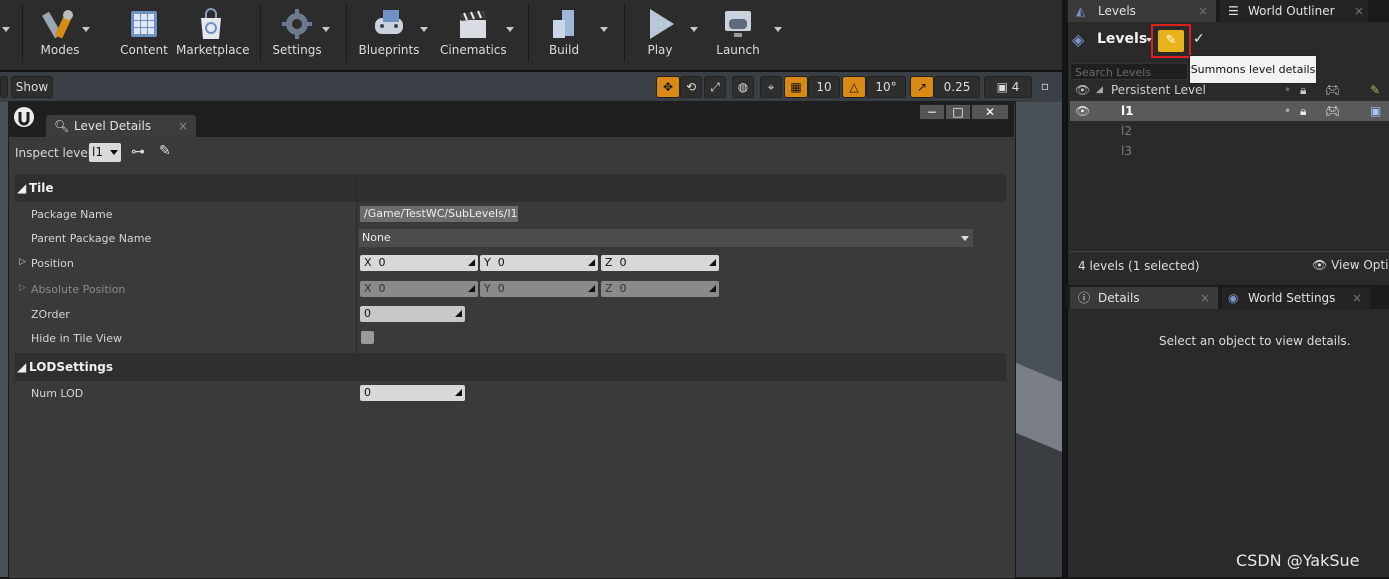 The image size is (1389, 579). I want to click on scale-mode-icon: ⤢, so click(715, 87).